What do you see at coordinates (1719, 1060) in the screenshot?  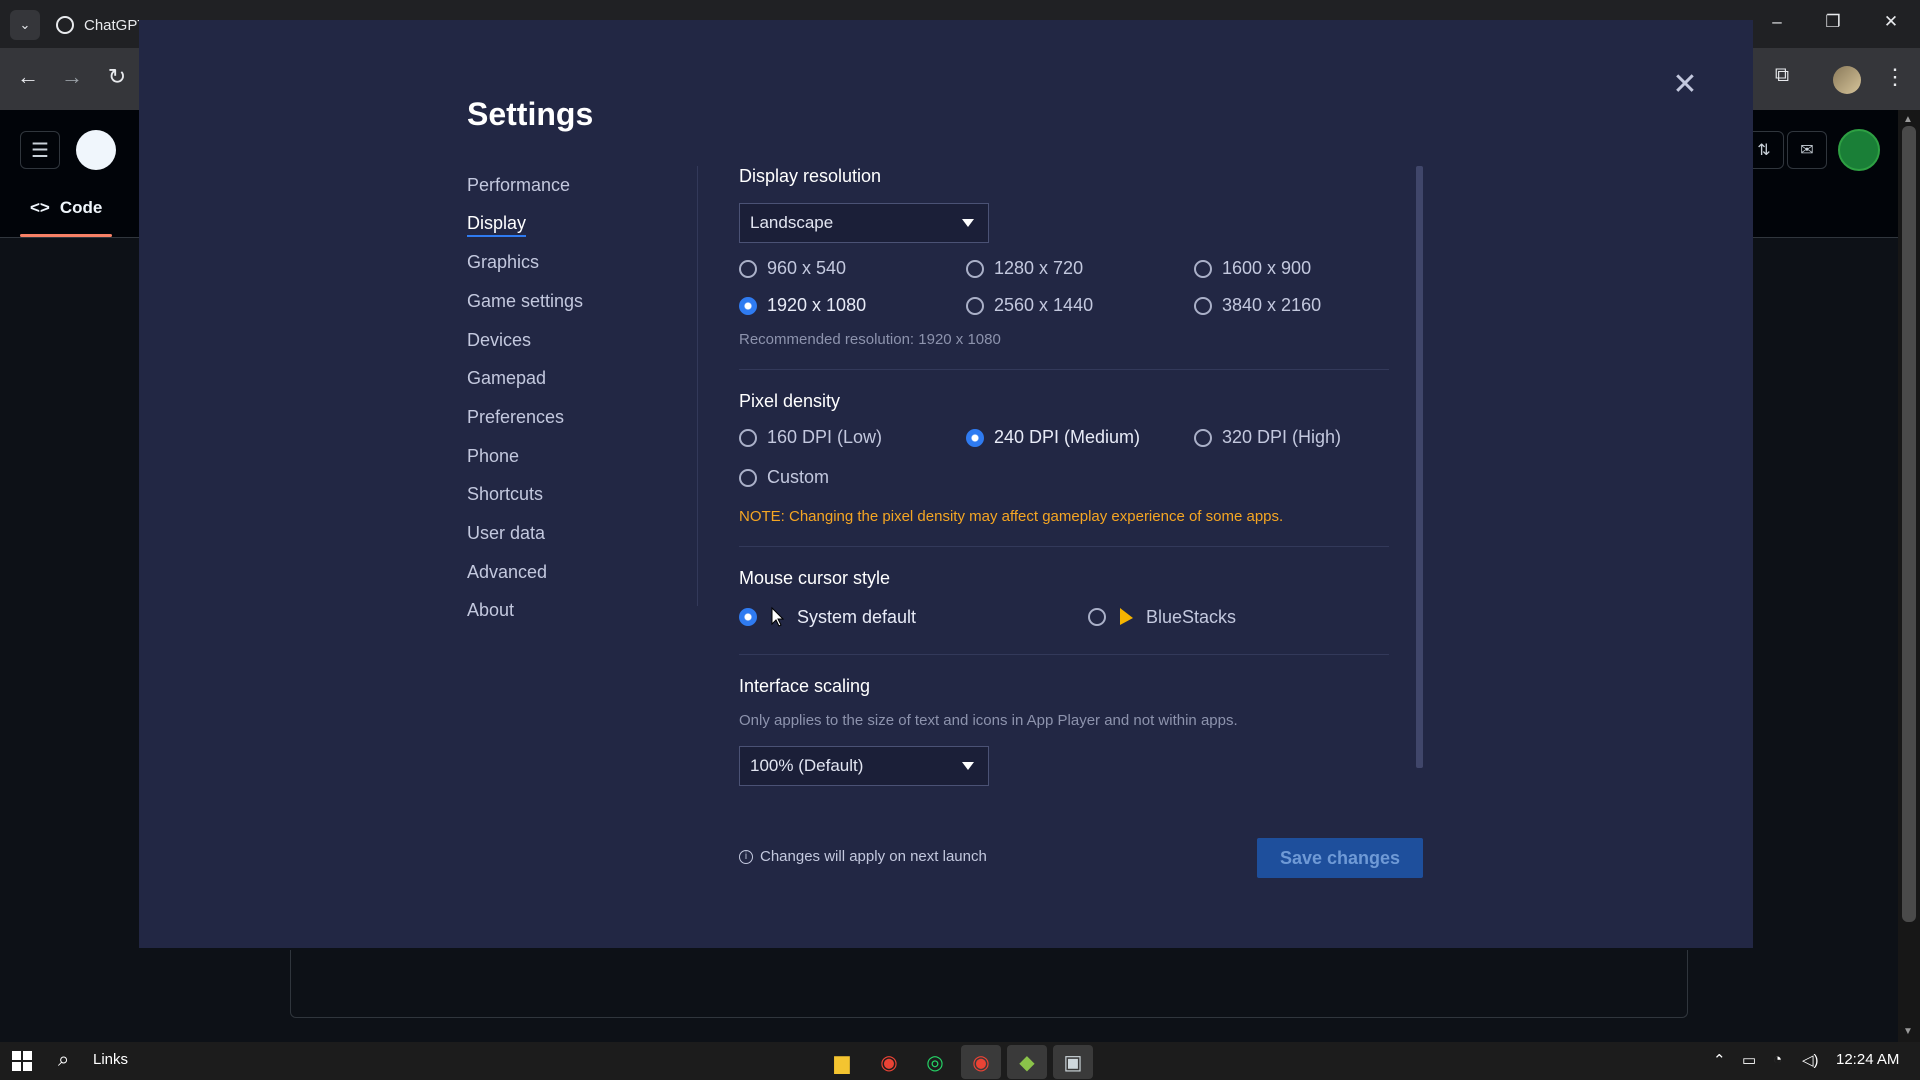 I see `tray-chevron-up-icon: ⌃` at bounding box center [1719, 1060].